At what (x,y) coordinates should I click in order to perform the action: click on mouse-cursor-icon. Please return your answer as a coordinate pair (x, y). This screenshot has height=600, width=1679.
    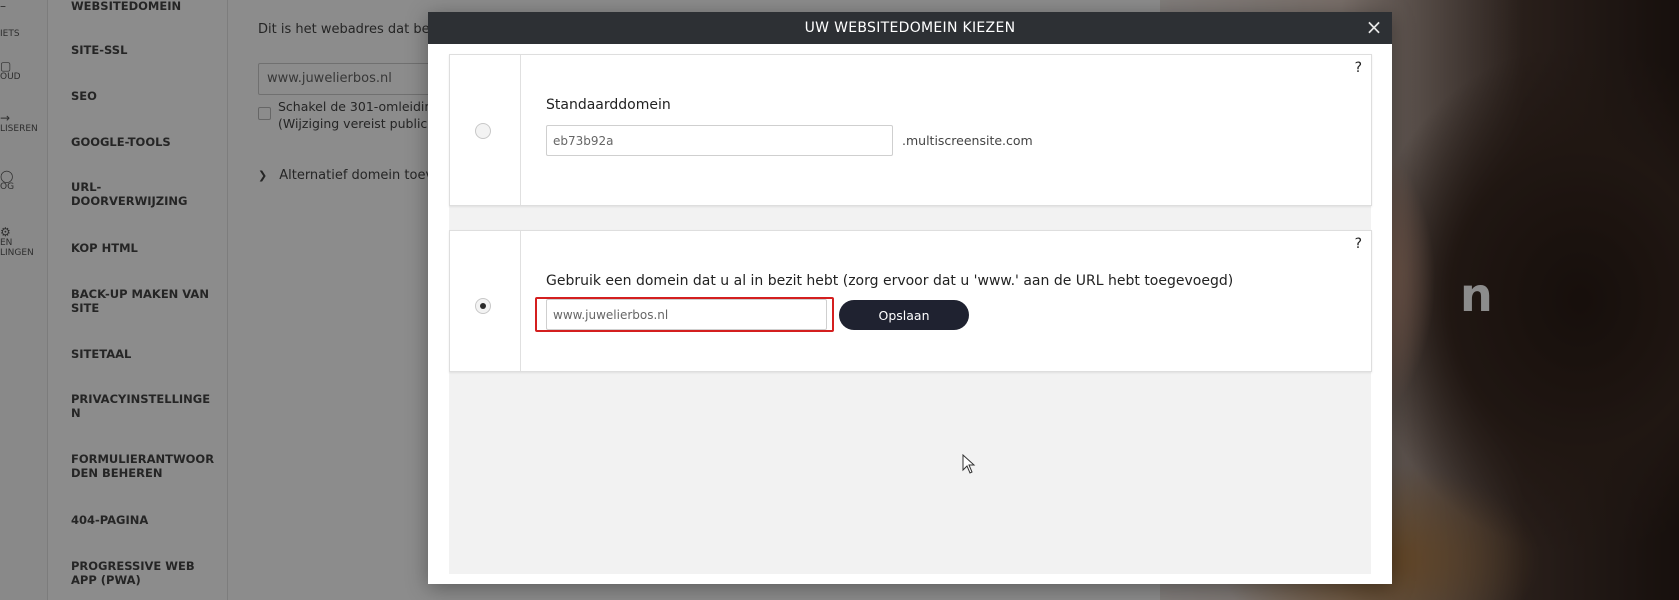
    Looking at the image, I should click on (969, 464).